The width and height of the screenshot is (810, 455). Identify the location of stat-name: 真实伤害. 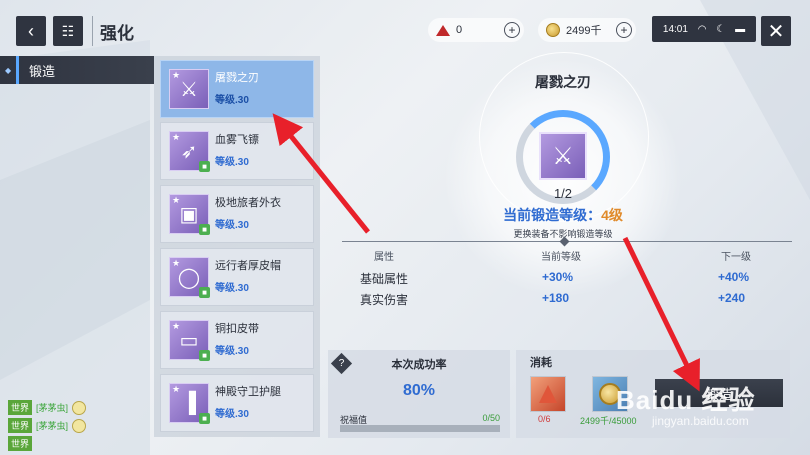
(384, 300).